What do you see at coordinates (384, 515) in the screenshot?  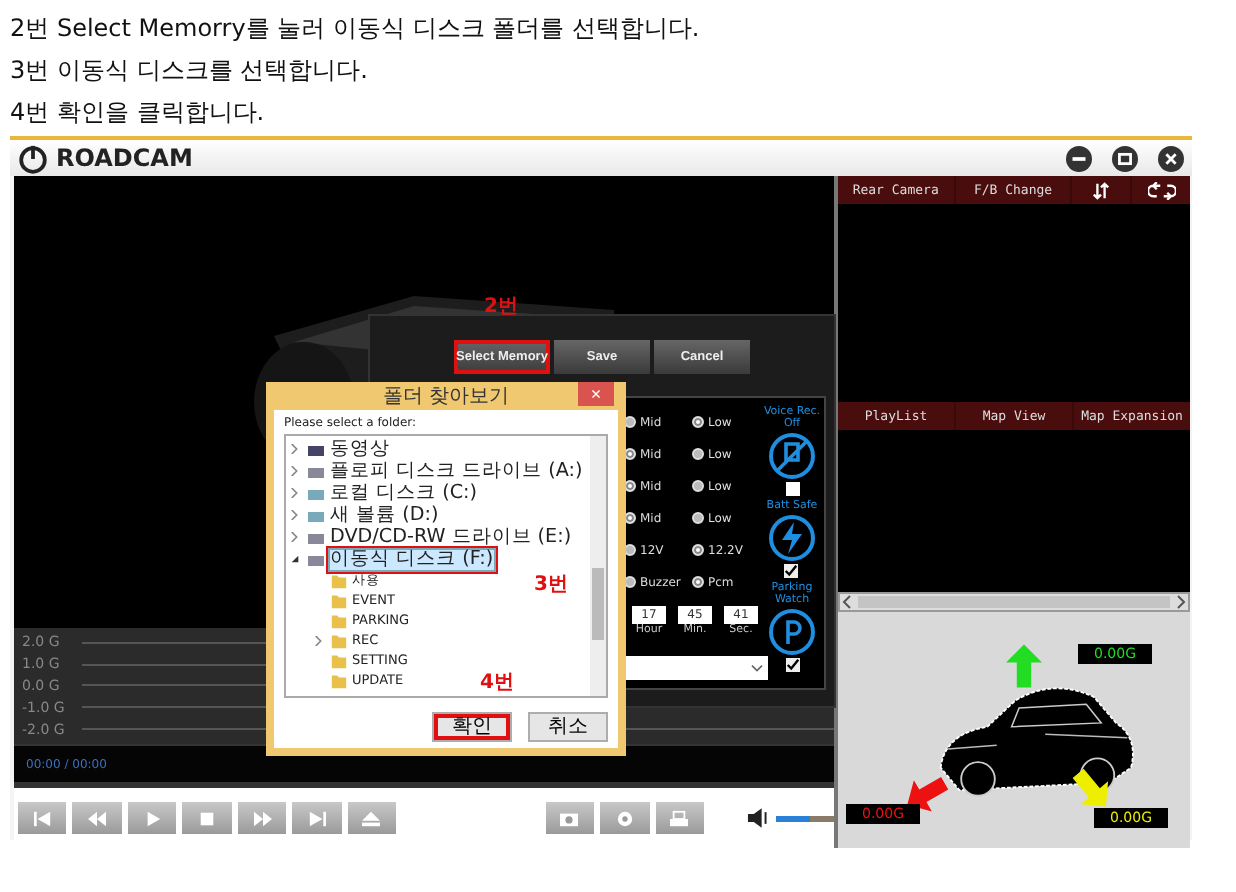 I see `tree-item: 새 볼륨 (D:)` at bounding box center [384, 515].